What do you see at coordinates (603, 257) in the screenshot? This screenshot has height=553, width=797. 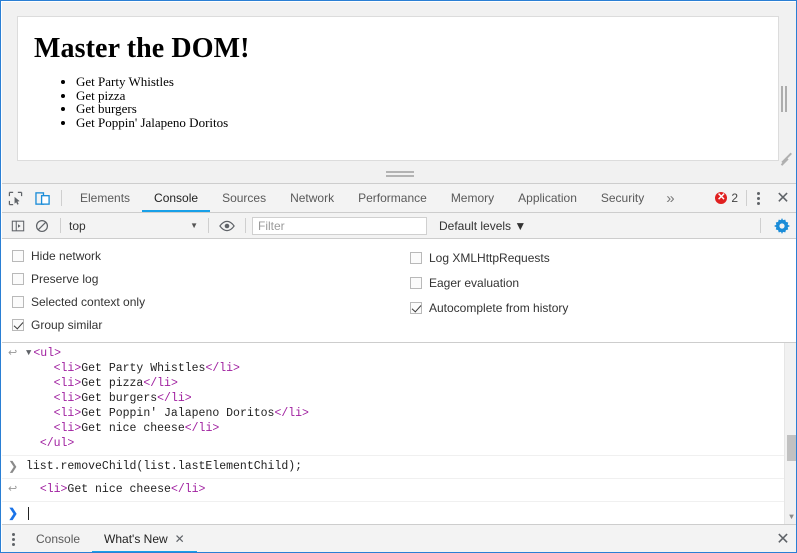 I see `setting-log-xmlhttprequests: Log XMLHttpRequests` at bounding box center [603, 257].